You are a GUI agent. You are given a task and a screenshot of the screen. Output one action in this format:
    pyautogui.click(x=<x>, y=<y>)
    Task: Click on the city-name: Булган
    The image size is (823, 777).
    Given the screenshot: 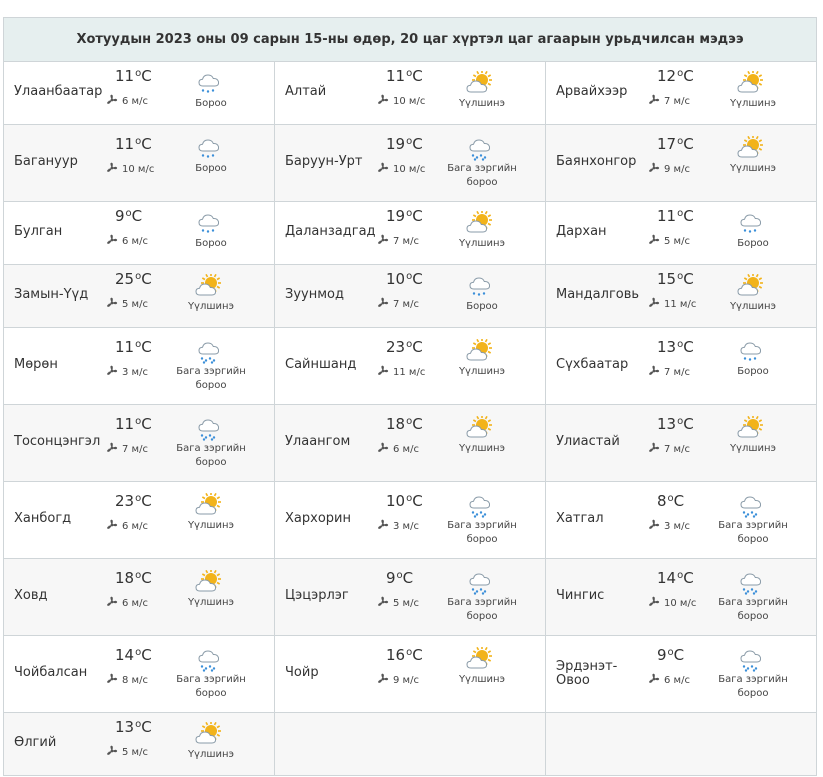 What is the action you would take?
    pyautogui.click(x=38, y=231)
    